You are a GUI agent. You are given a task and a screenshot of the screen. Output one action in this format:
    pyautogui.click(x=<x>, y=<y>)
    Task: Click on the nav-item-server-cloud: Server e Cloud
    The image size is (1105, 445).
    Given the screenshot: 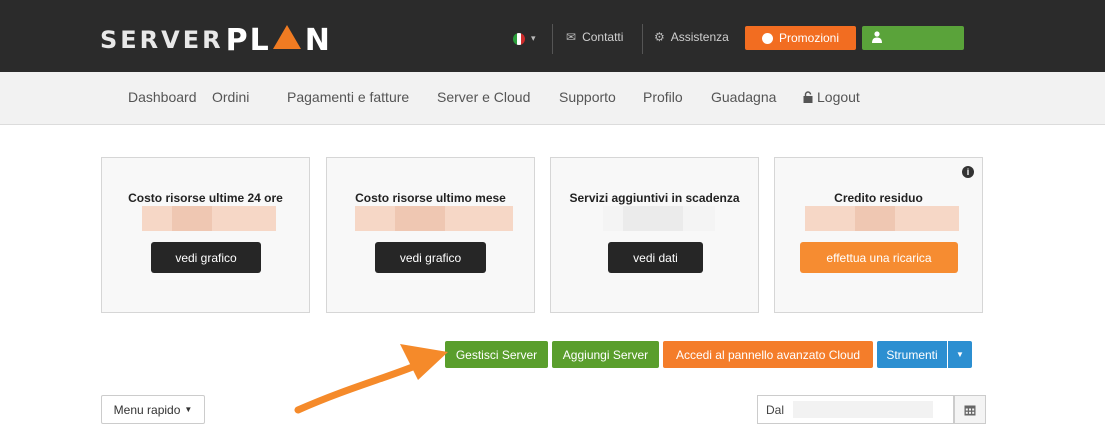 What is the action you would take?
    pyautogui.click(x=483, y=97)
    